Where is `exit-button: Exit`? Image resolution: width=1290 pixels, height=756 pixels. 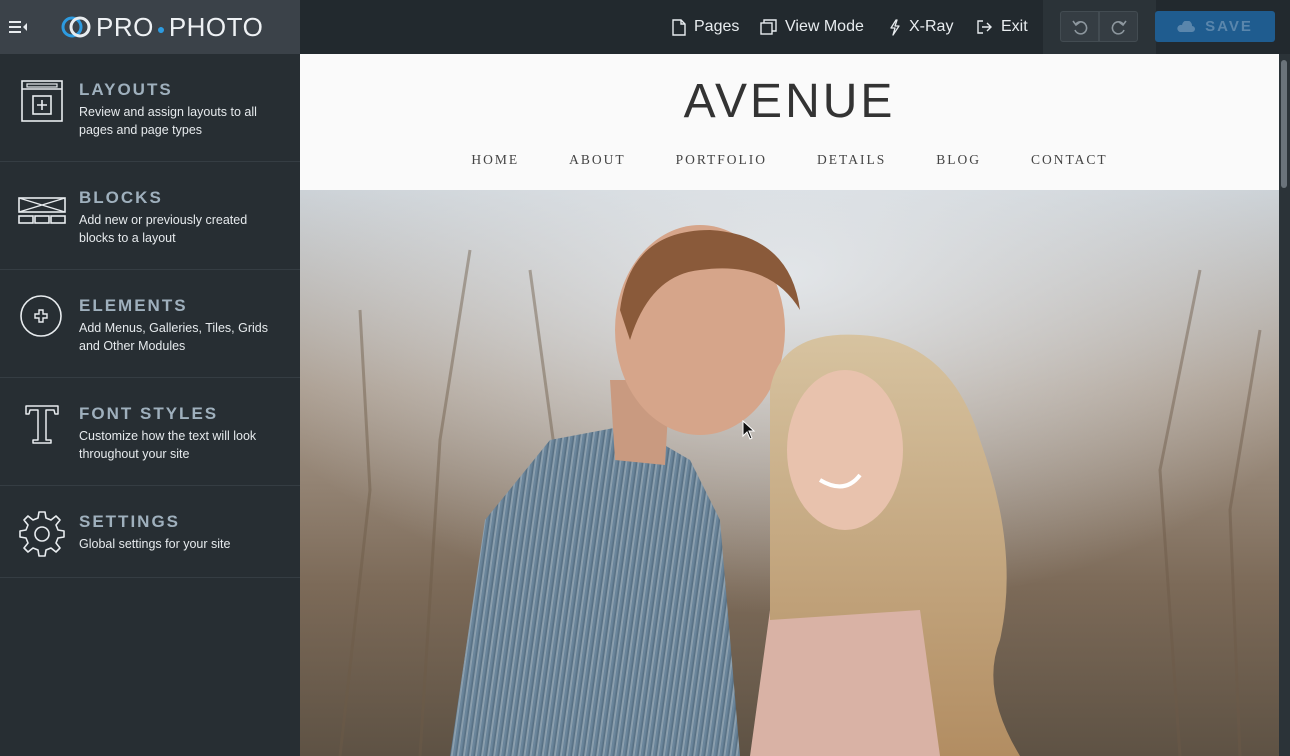 exit-button: Exit is located at coordinates (1002, 27).